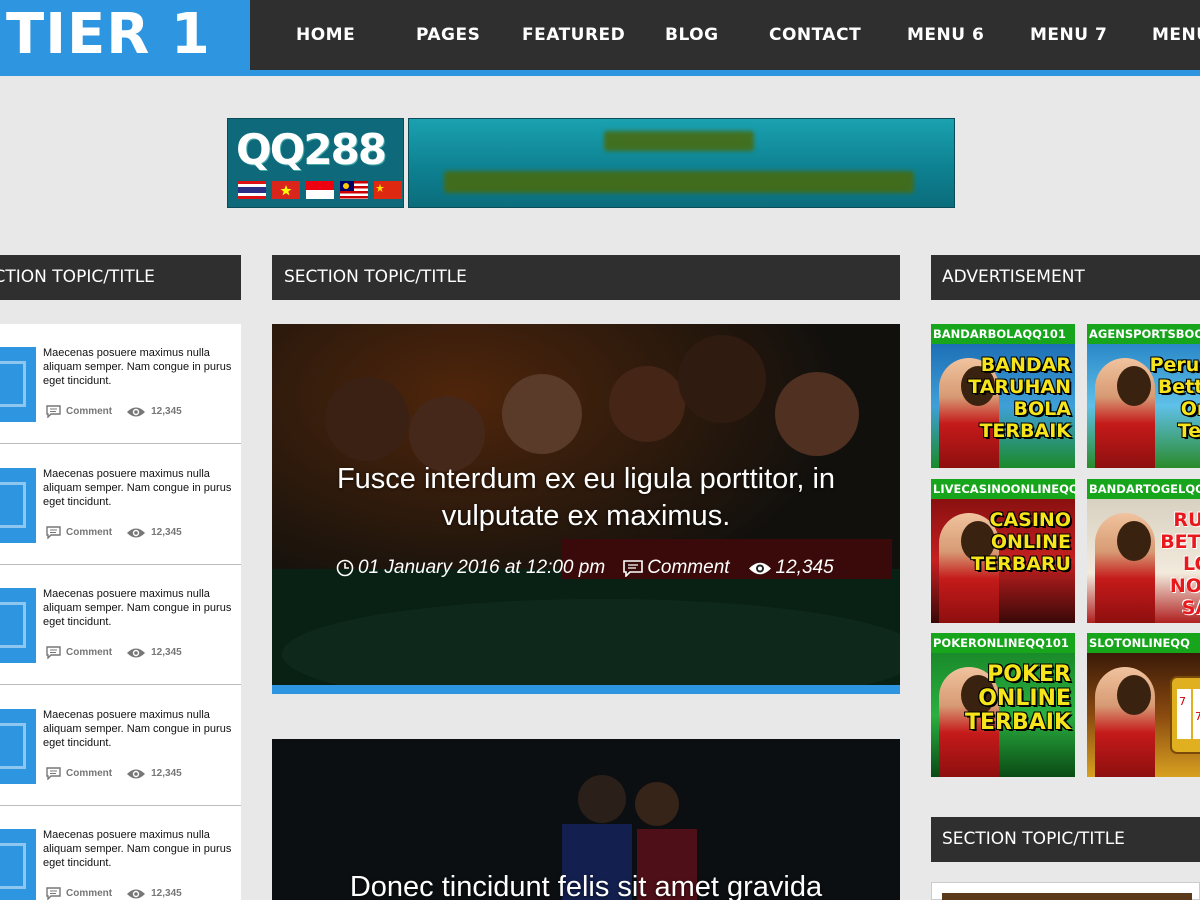 The width and height of the screenshot is (1200, 900). Describe the element at coordinates (945, 35) in the screenshot. I see `nav-item-menu-6: MENU 6` at that location.